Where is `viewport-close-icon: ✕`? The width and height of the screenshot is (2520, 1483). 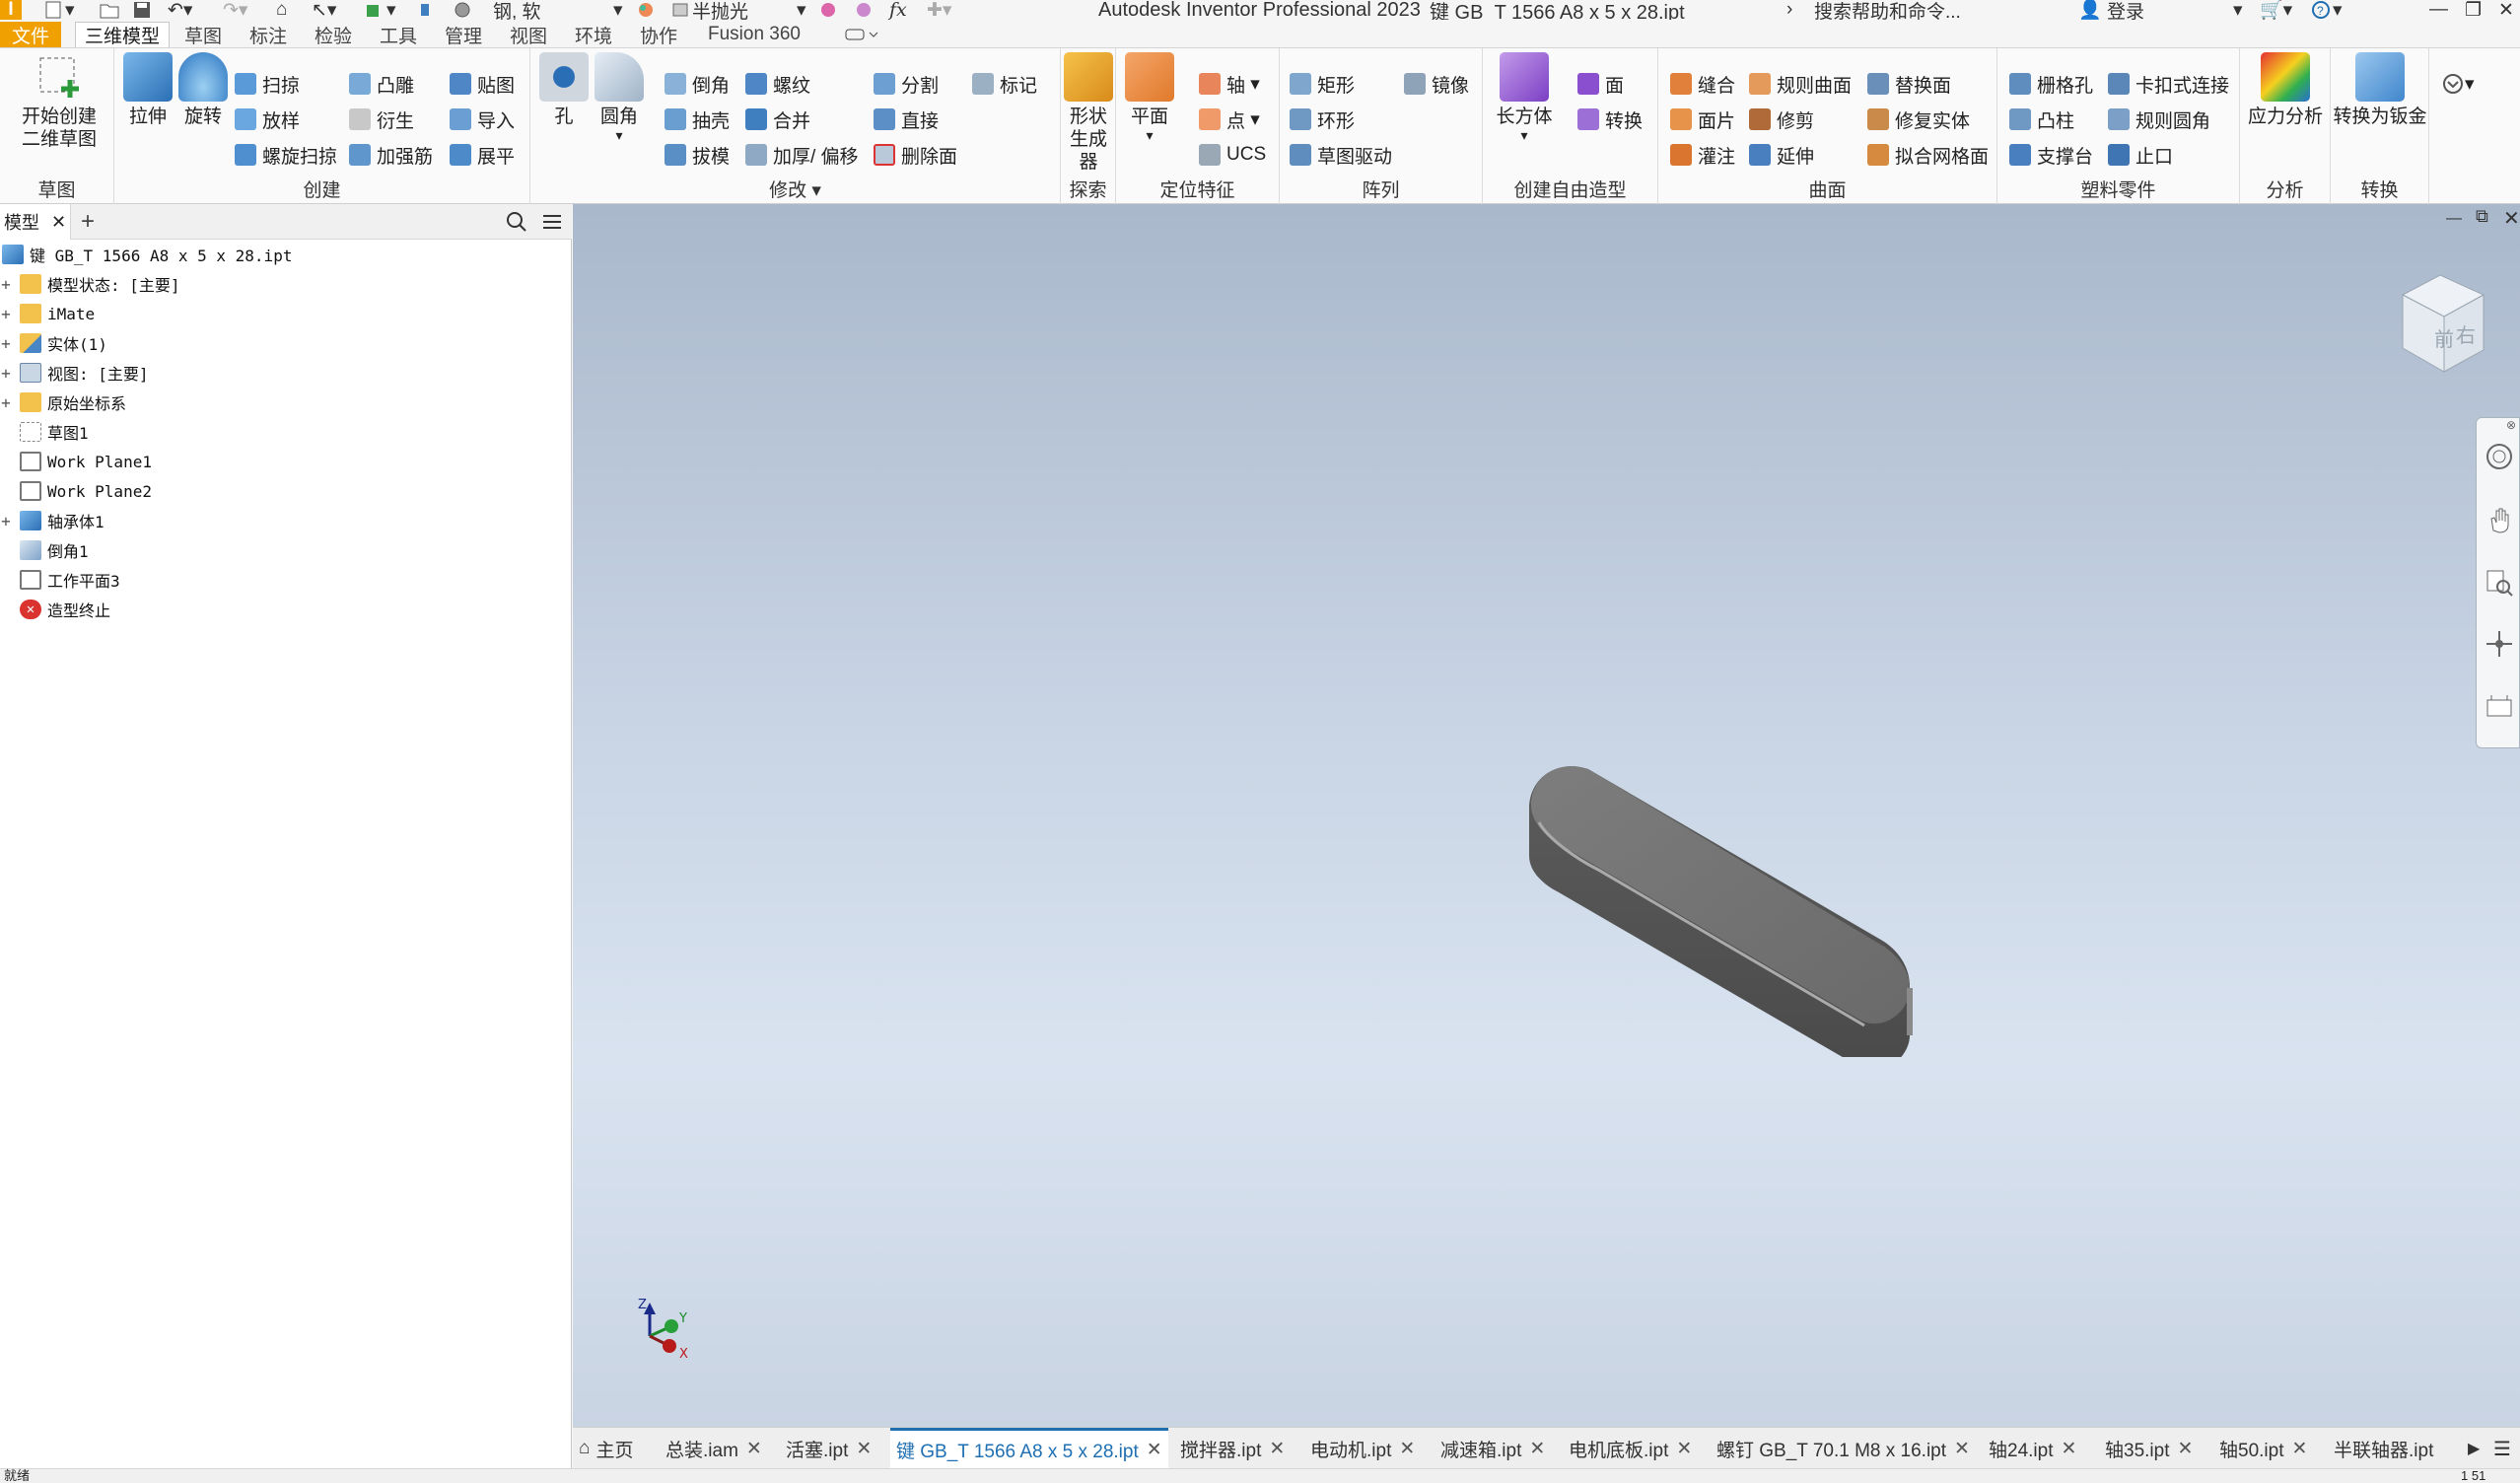 viewport-close-icon: ✕ is located at coordinates (2511, 218).